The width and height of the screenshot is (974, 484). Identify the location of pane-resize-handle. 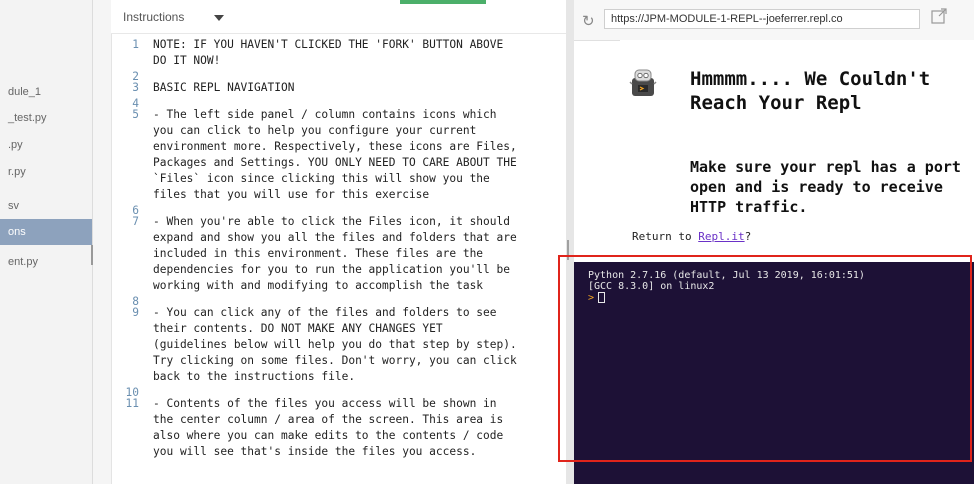
(568, 250).